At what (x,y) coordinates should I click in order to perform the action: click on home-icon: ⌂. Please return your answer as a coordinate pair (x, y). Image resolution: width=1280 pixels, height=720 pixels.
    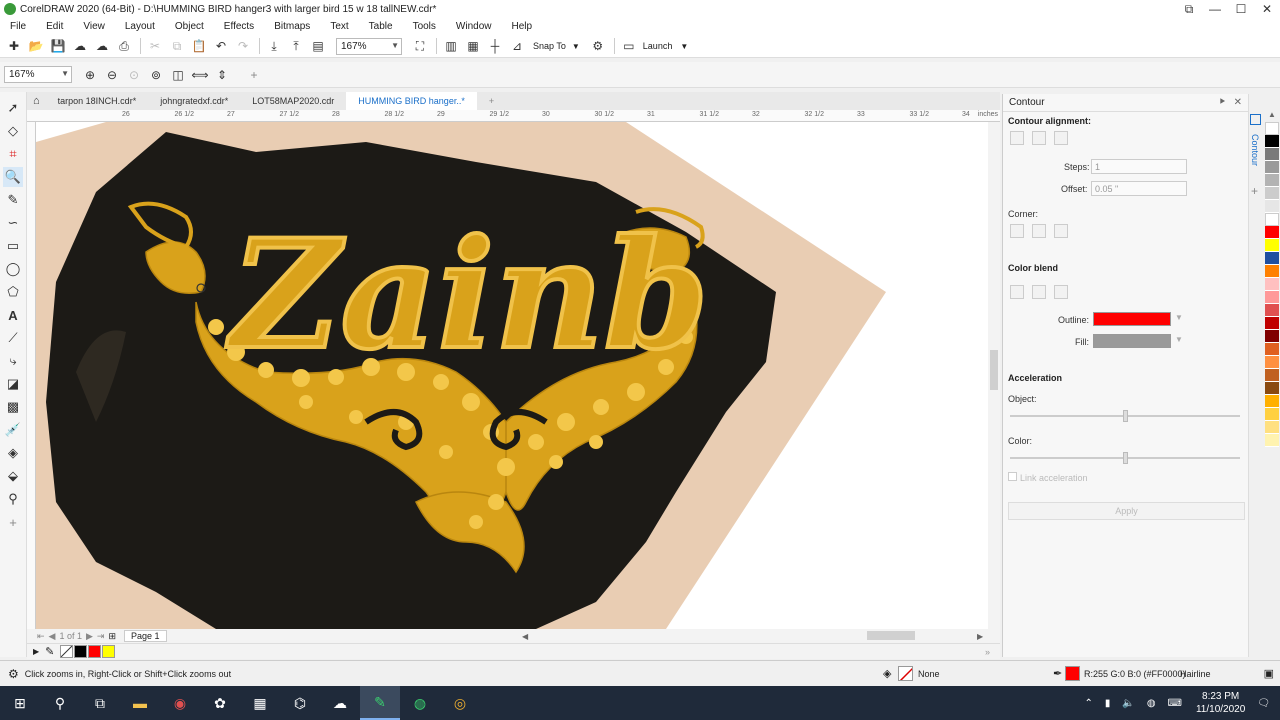
    Looking at the image, I should click on (36, 101).